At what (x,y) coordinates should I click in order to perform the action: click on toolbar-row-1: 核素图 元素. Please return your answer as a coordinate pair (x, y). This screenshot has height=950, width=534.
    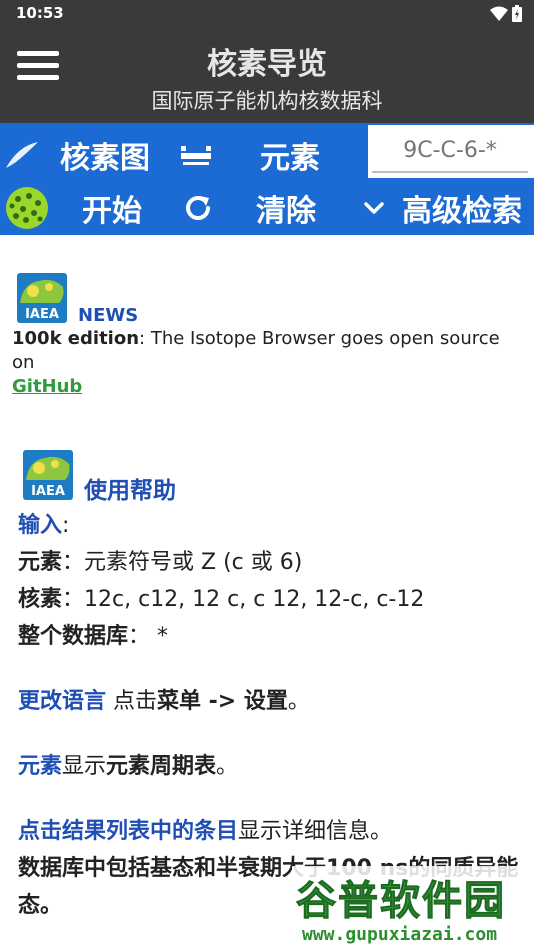
    Looking at the image, I should click on (267, 151).